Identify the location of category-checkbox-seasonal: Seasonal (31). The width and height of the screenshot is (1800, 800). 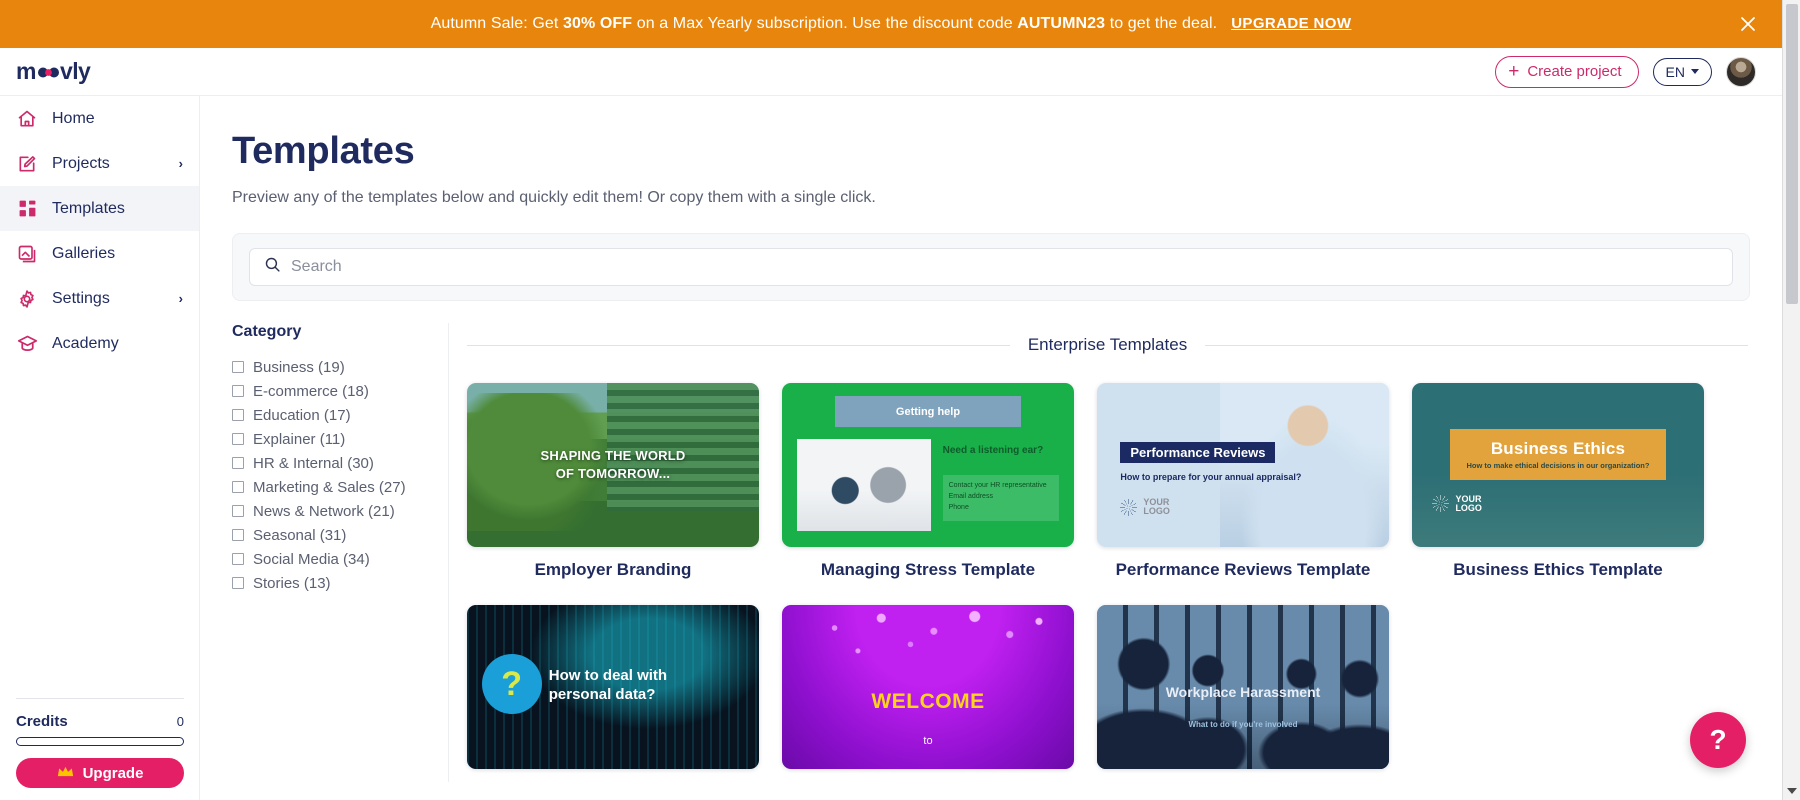
(340, 535).